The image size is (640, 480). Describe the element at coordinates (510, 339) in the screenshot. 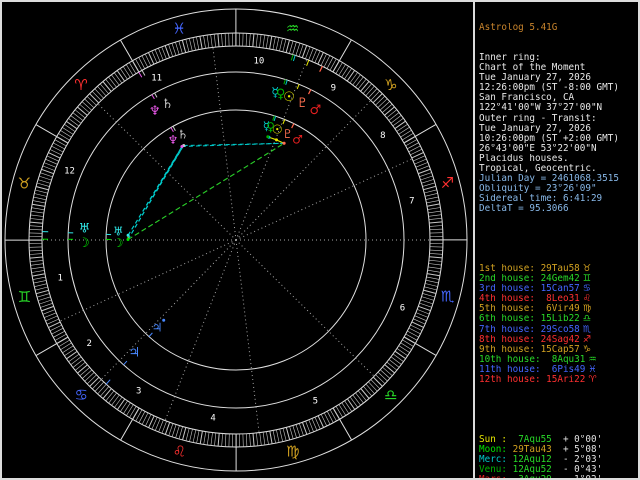

I see `house-label: 8th house:` at that location.